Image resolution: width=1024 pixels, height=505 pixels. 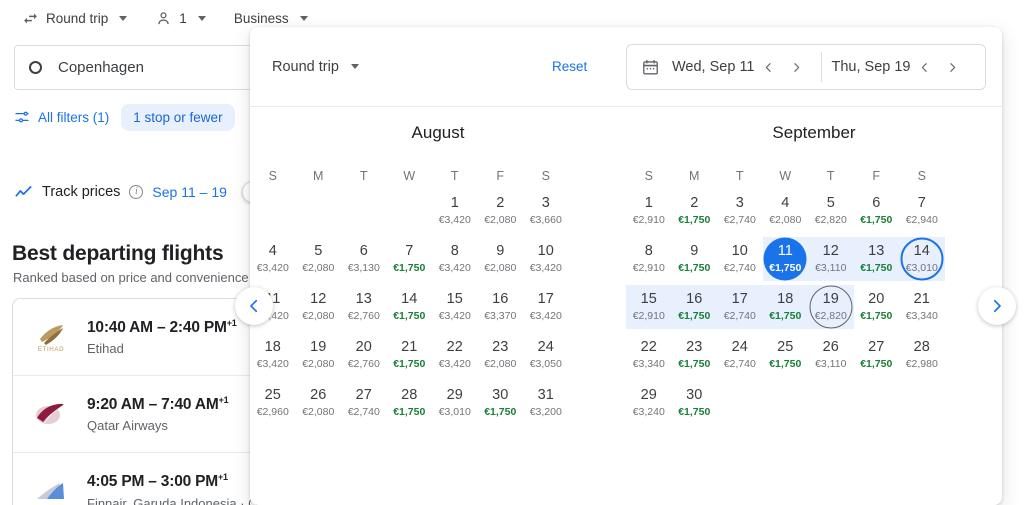 I want to click on calendar-day-cell: 2 €2,080, so click(x=501, y=211).